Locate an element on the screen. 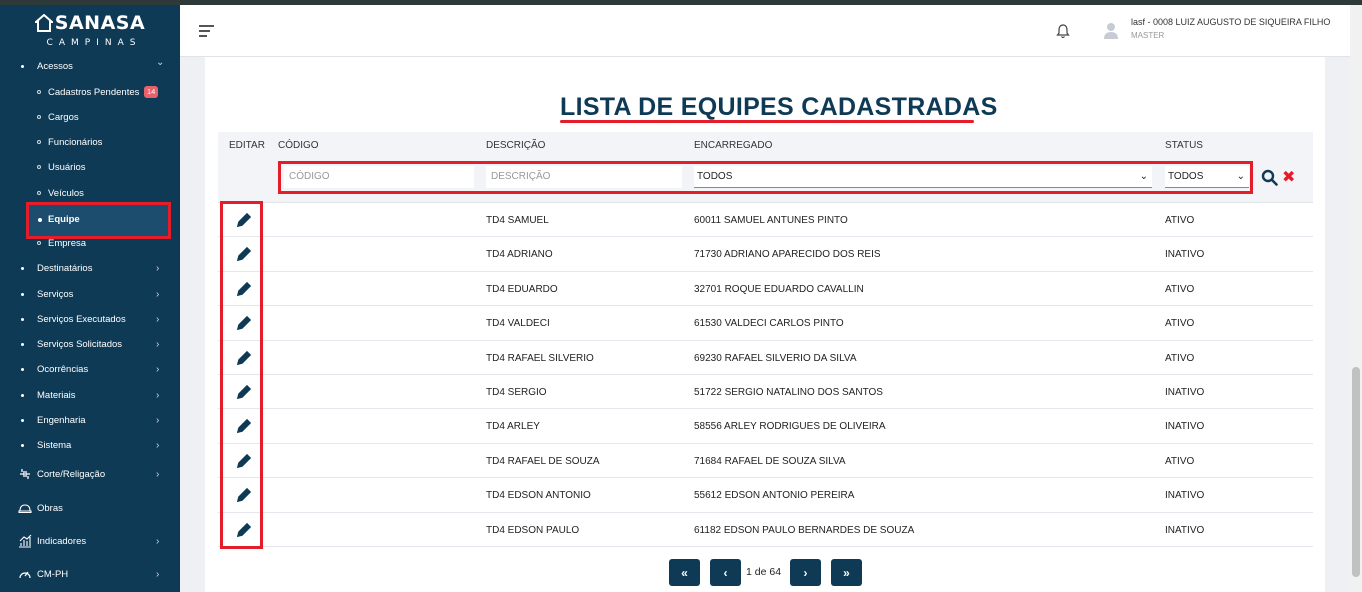 Image resolution: width=1362 pixels, height=592 pixels. sidebar-item-obras: Obras is located at coordinates (90, 508).